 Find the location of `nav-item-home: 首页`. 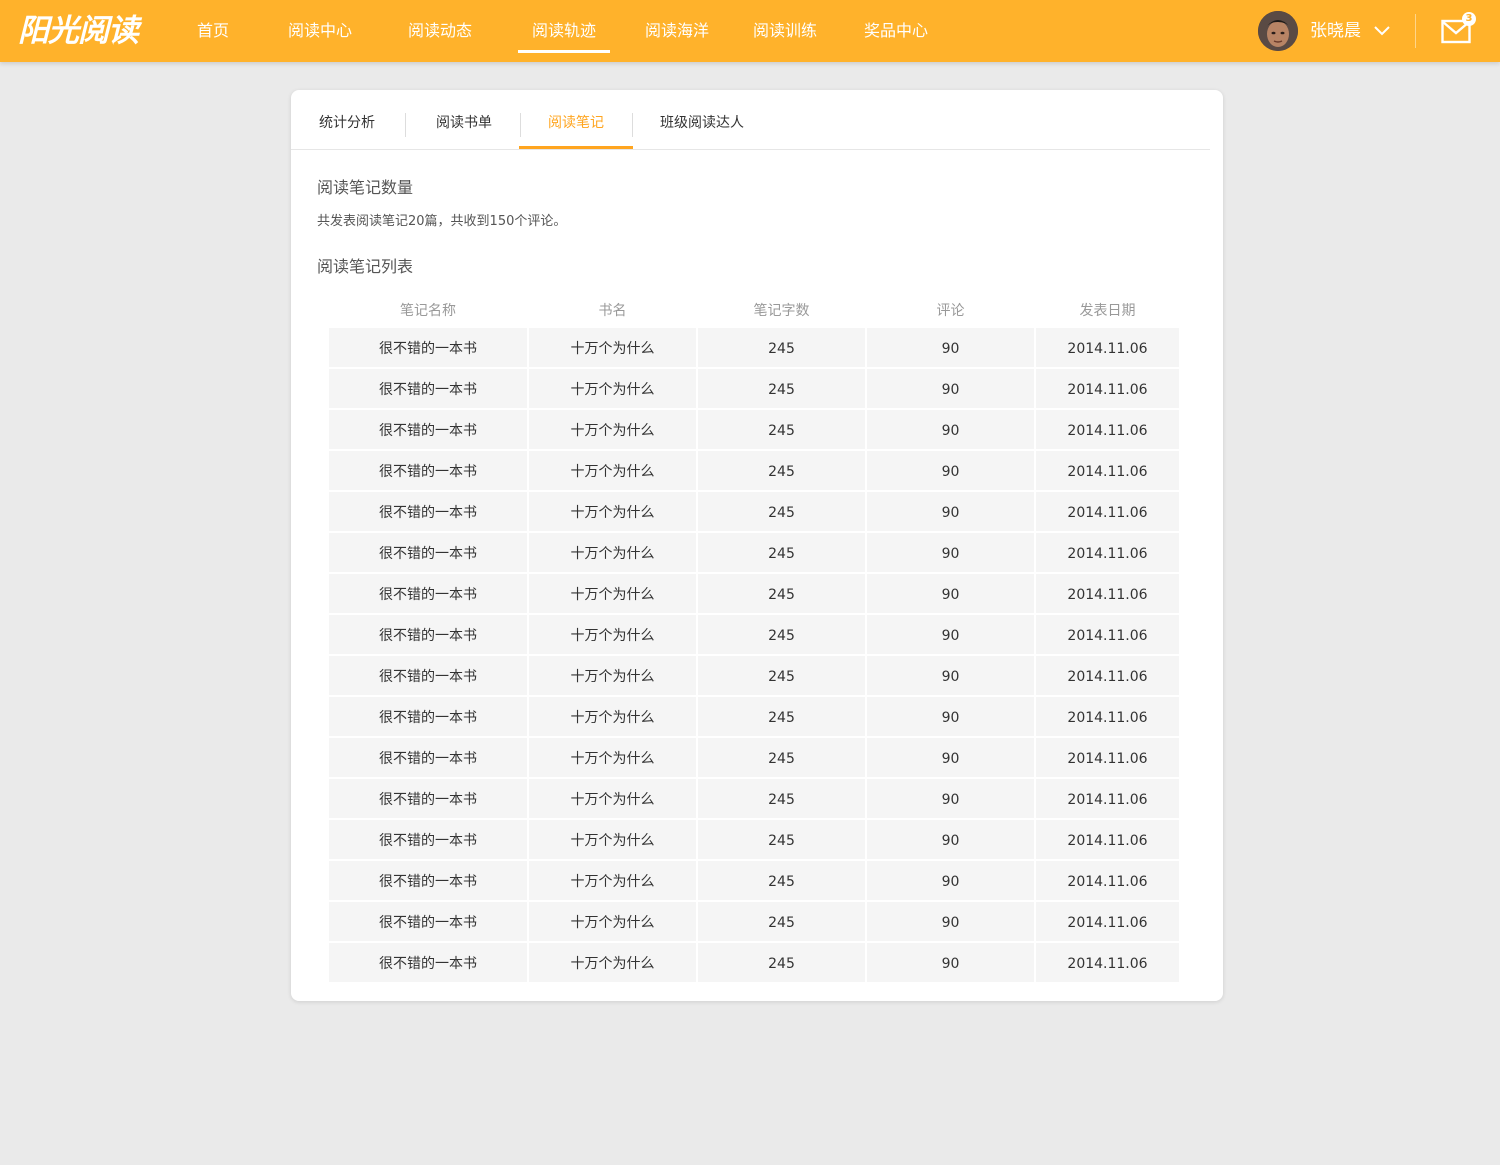

nav-item-home: 首页 is located at coordinates (213, 31).